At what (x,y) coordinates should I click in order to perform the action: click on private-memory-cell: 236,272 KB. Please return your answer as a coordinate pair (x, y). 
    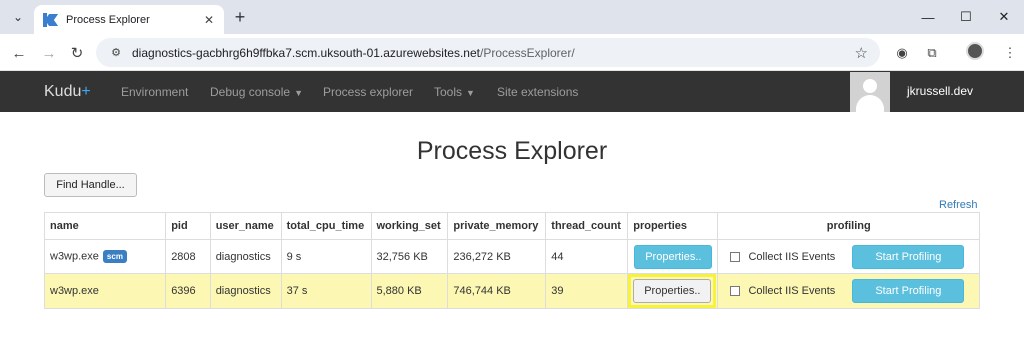
    Looking at the image, I should click on (497, 256).